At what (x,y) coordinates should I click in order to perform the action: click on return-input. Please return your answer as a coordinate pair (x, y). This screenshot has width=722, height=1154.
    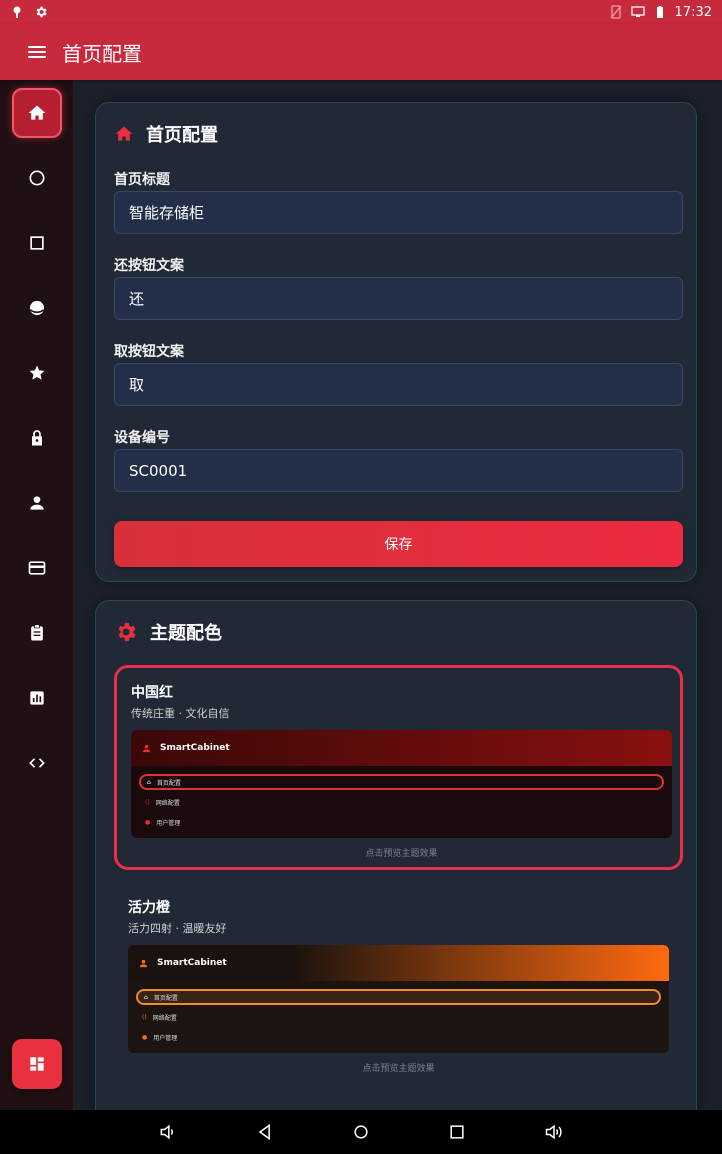
    Looking at the image, I should click on (398, 298).